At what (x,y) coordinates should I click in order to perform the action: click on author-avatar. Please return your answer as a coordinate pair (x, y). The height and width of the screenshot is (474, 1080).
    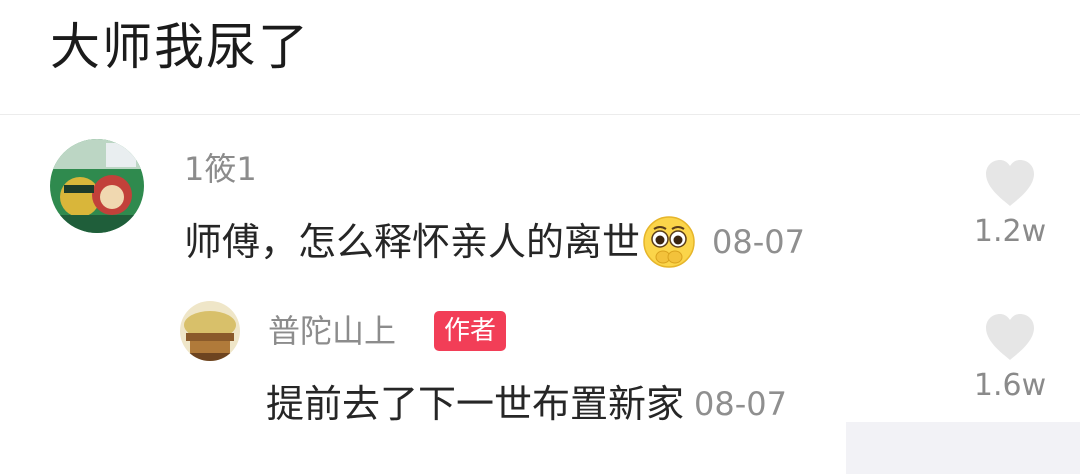
    Looking at the image, I should click on (210, 331).